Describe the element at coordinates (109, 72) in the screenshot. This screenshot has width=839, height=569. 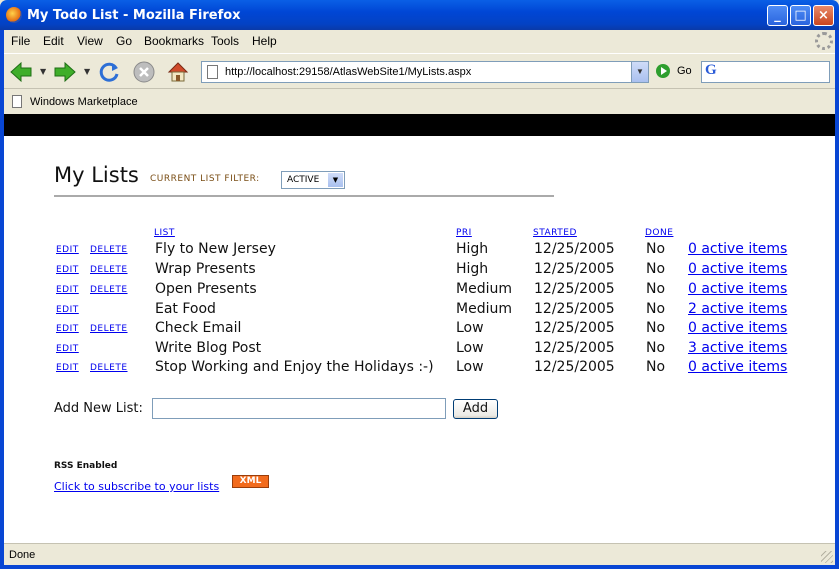
I see `reload-icon` at that location.